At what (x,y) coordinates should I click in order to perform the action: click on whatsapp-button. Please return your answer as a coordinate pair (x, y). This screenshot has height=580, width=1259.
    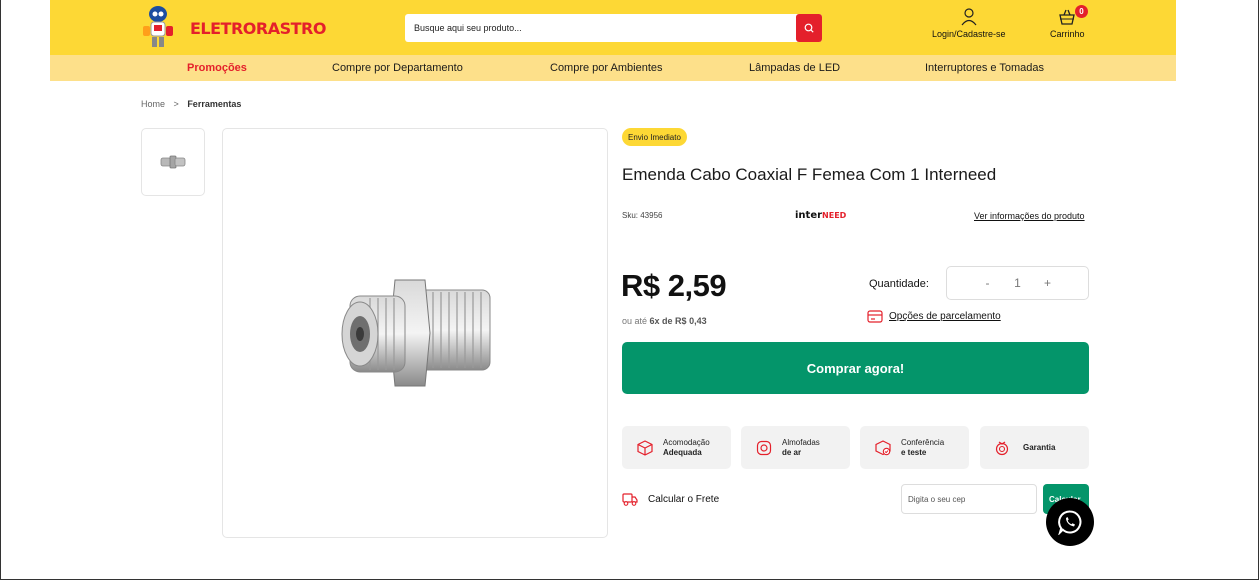
    Looking at the image, I should click on (1070, 522).